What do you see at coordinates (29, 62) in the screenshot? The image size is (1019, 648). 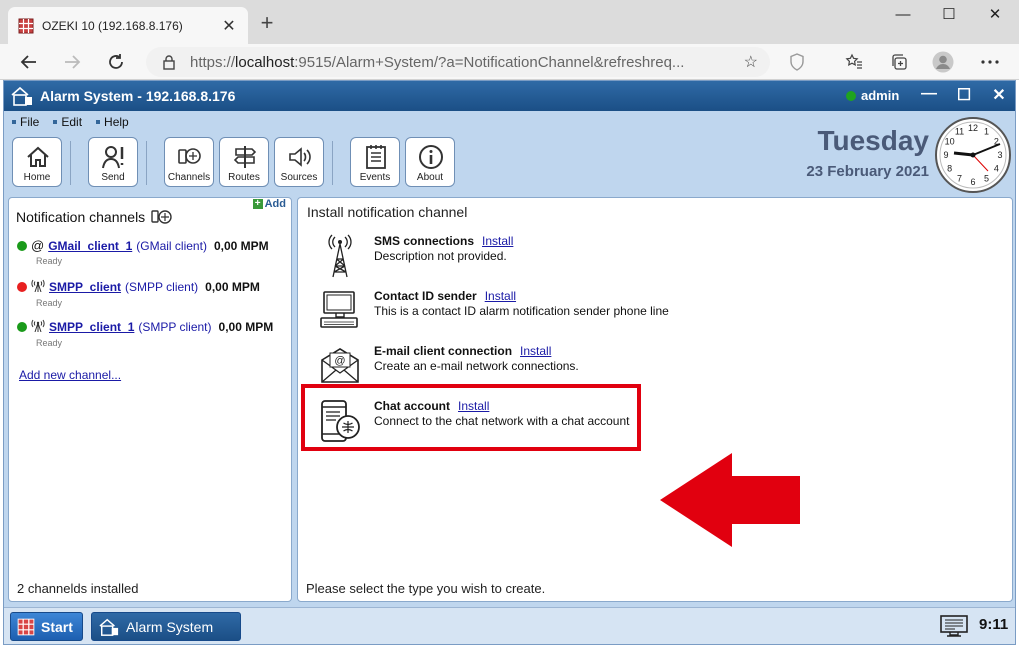 I see `back-arrow-icon` at bounding box center [29, 62].